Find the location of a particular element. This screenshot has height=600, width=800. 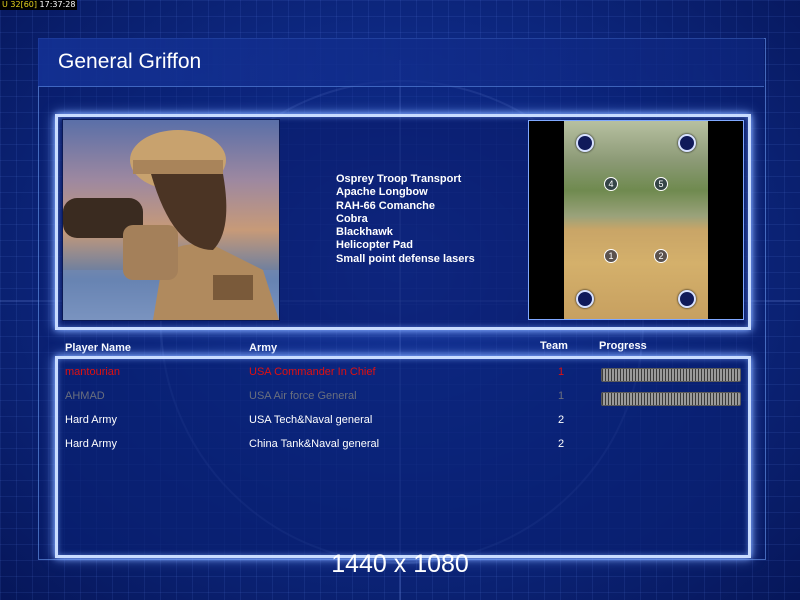

general-portrait is located at coordinates (171, 220).